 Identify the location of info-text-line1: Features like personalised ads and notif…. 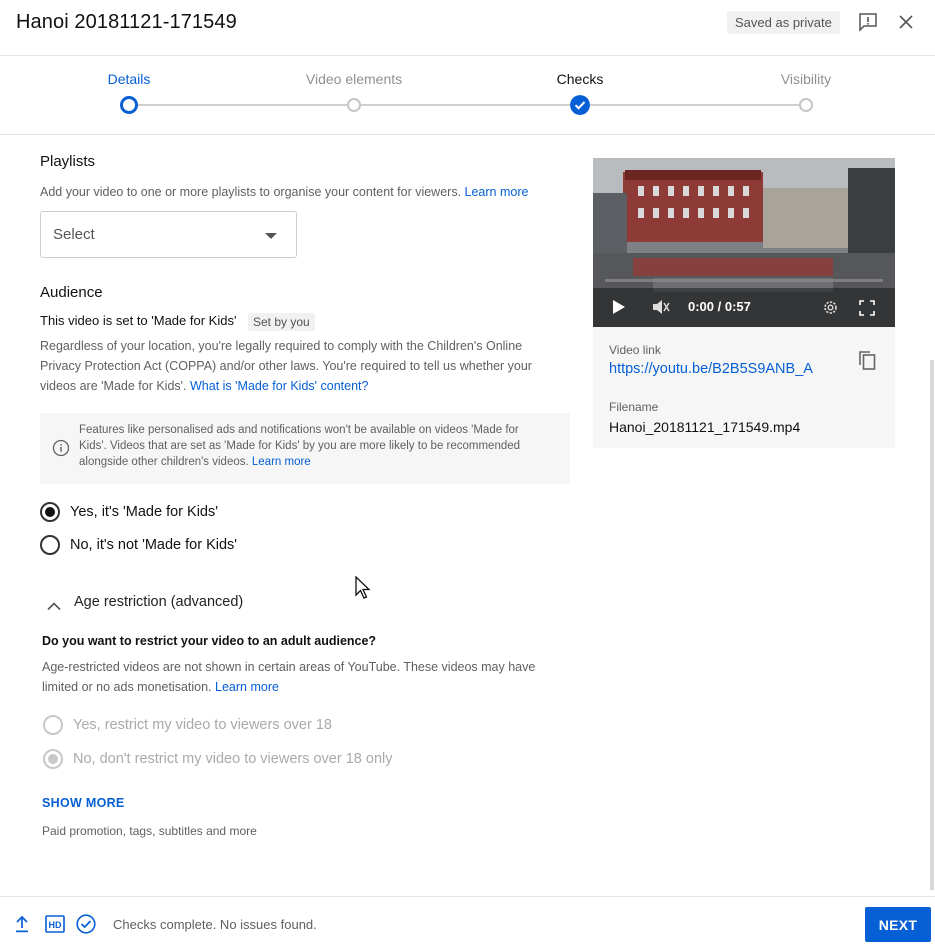
(299, 430).